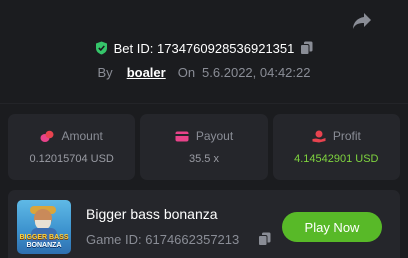 This screenshot has width=408, height=258. I want to click on play-now-button: Play Now, so click(332, 227).